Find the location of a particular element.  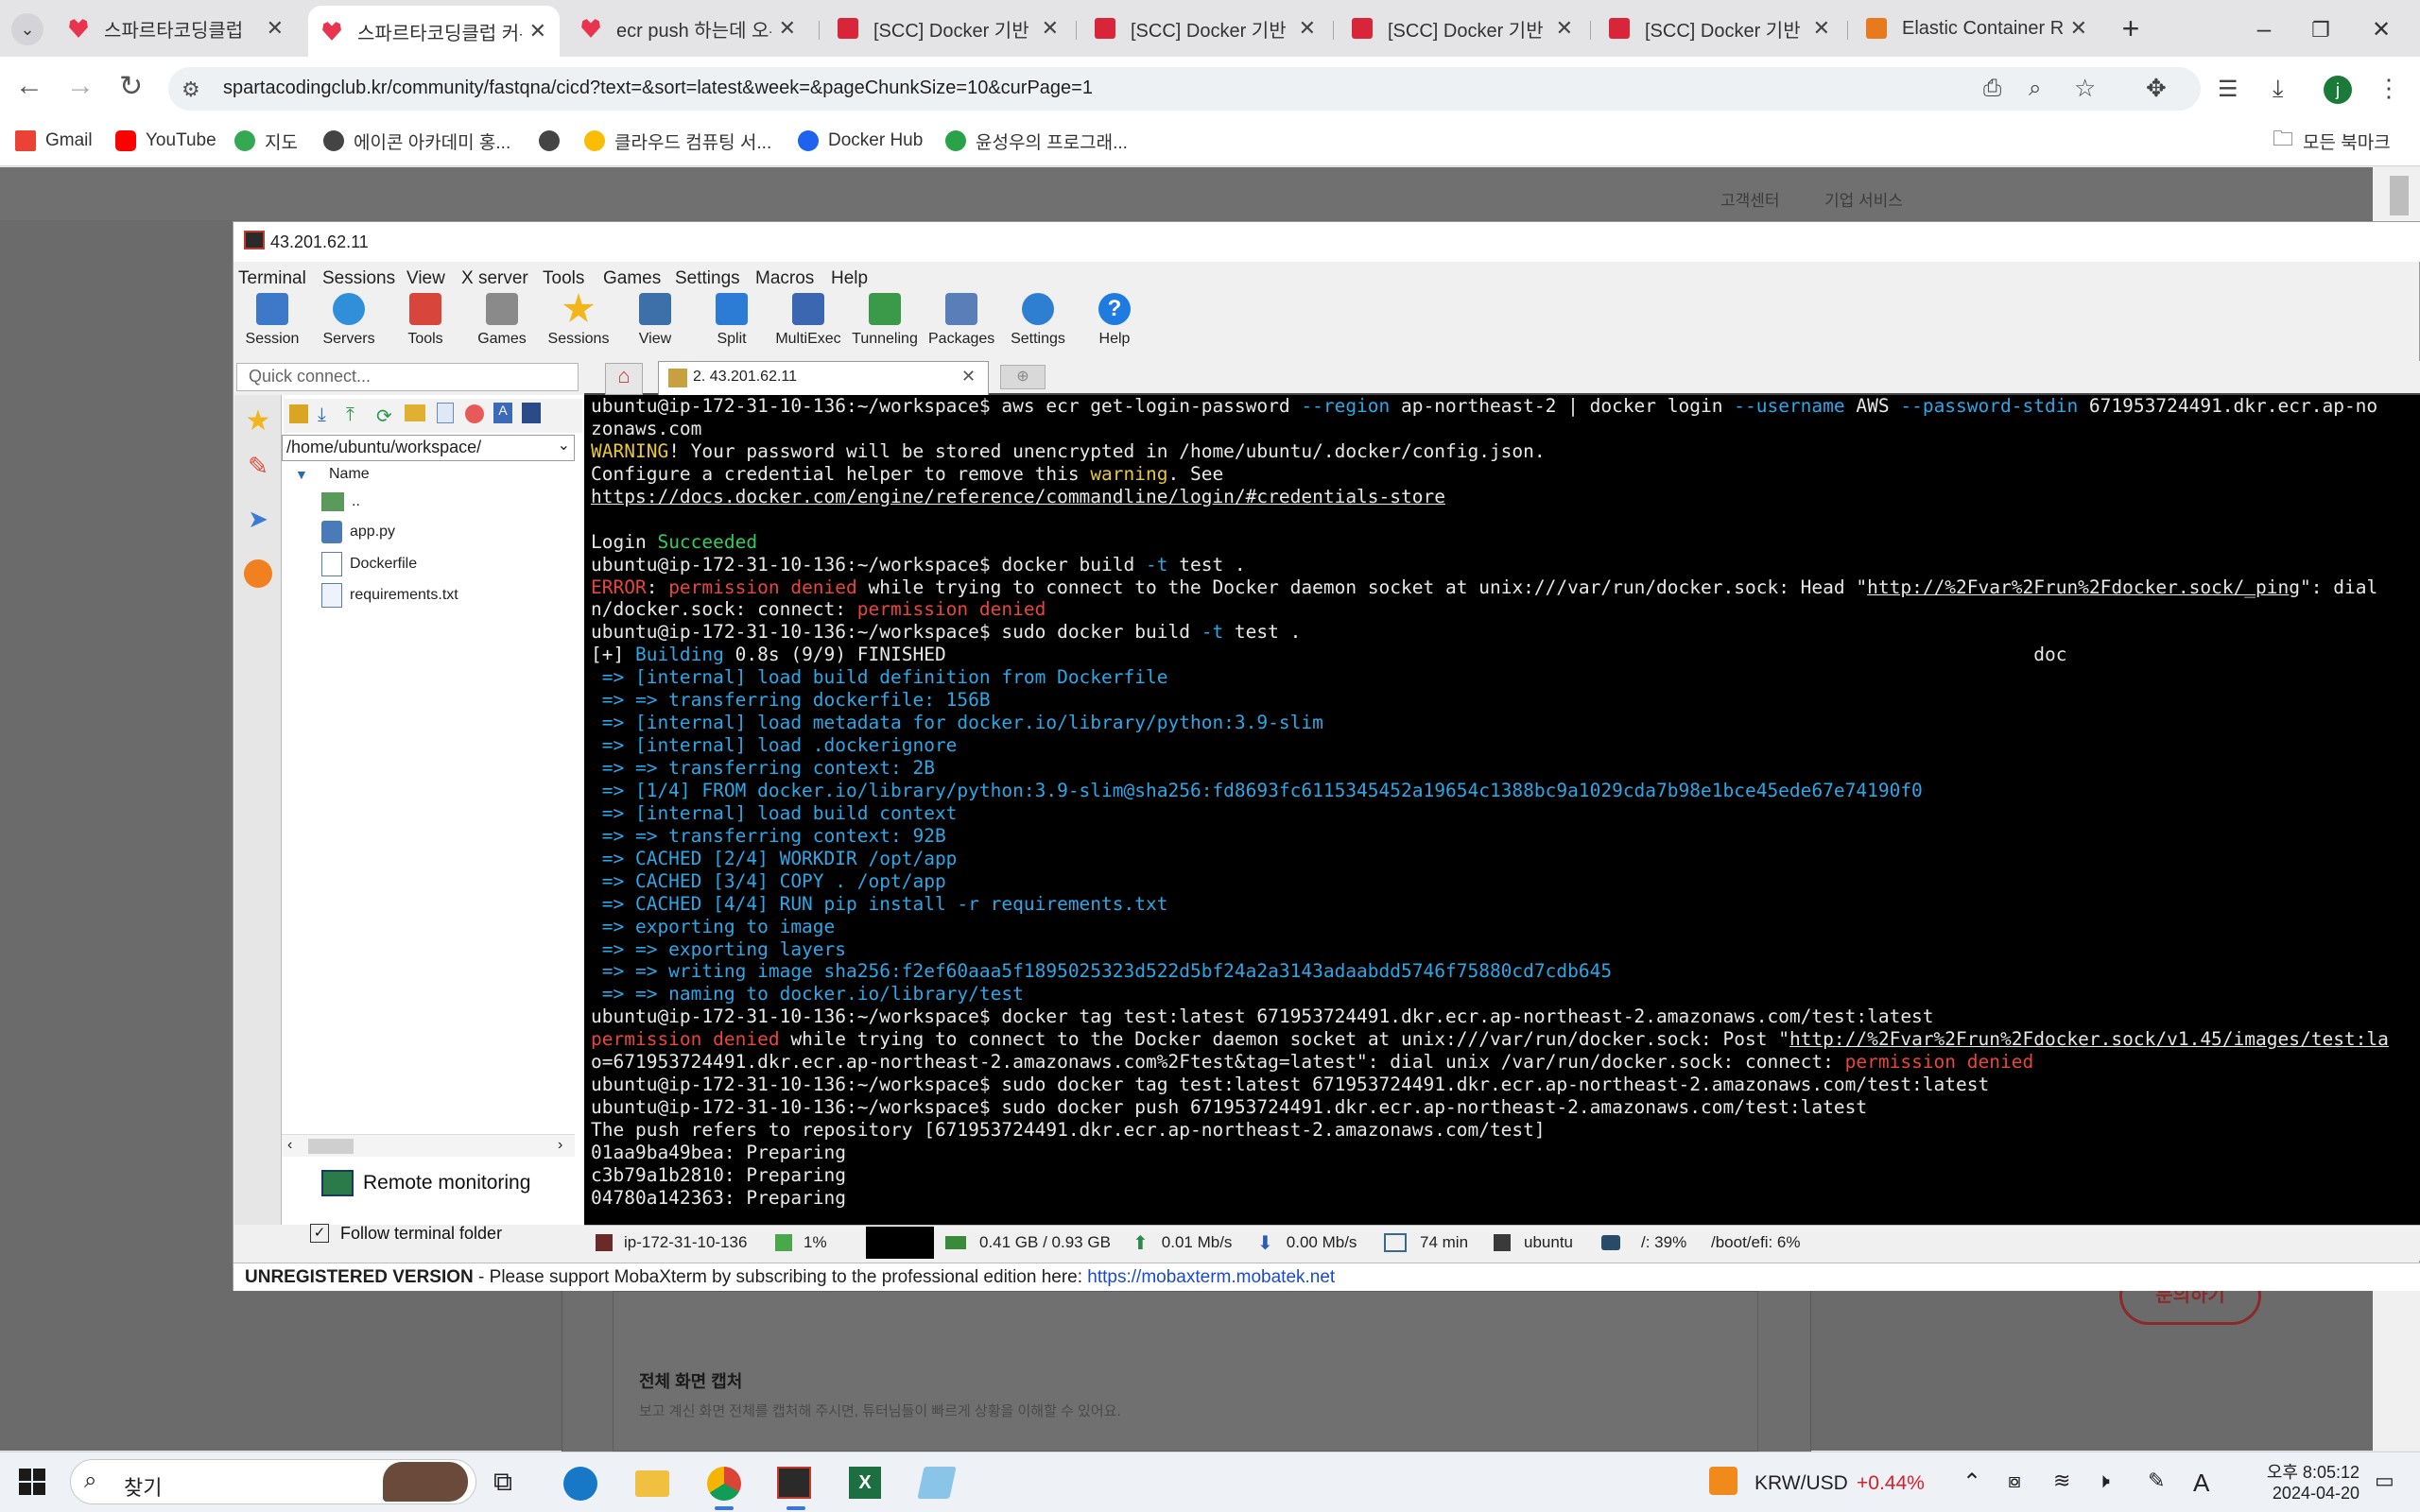

wifi-icon: ≋ is located at coordinates (2061, 1481).